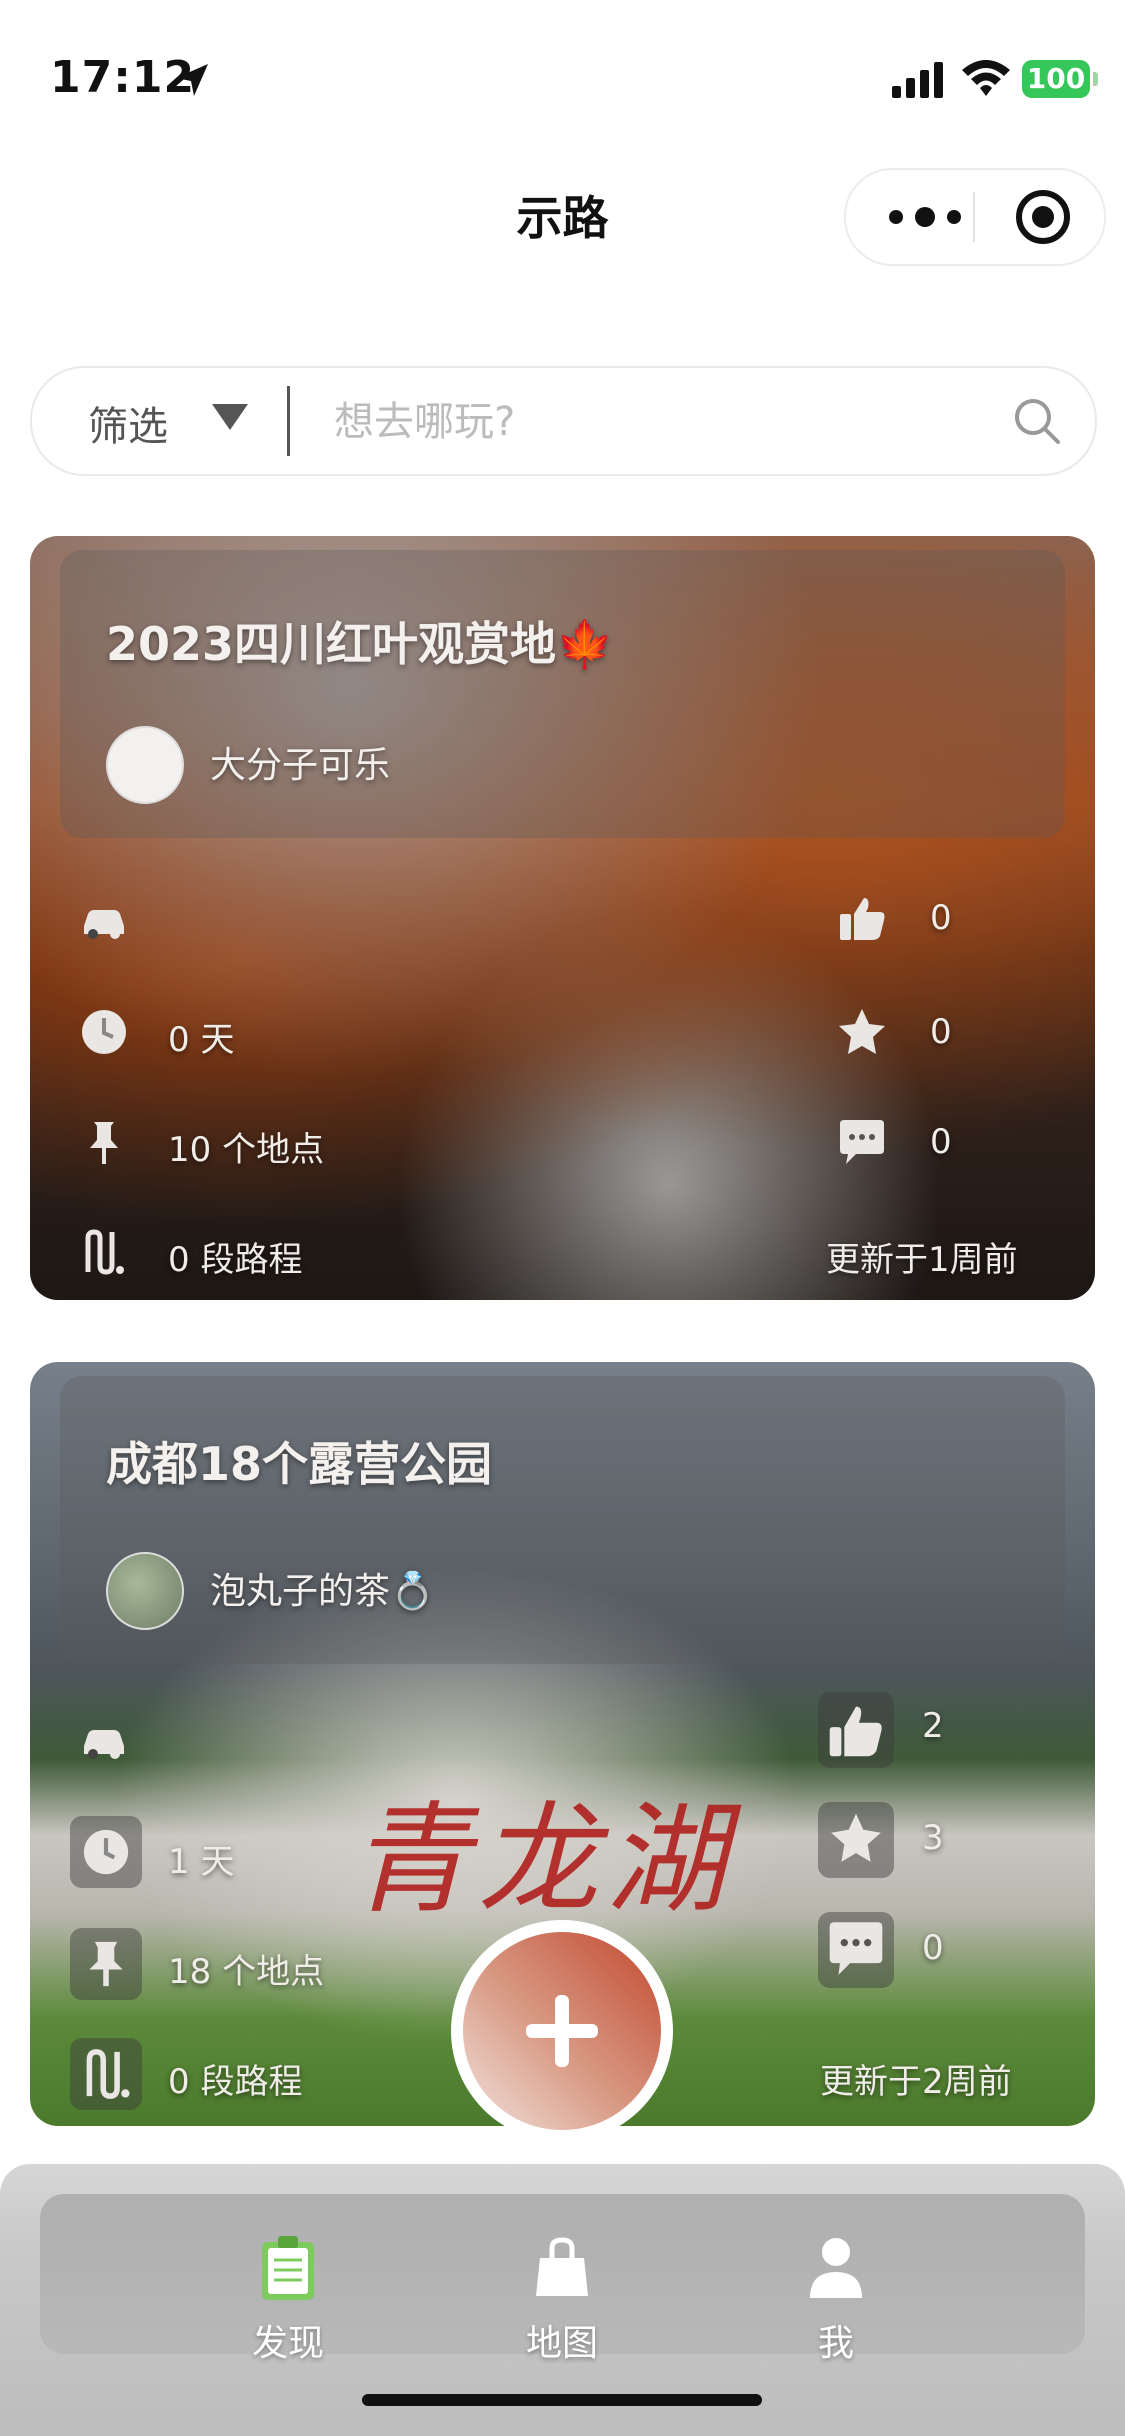 This screenshot has width=1125, height=2436. Describe the element at coordinates (1060, 79) in the screenshot. I see `battery-indicator: 100` at that location.